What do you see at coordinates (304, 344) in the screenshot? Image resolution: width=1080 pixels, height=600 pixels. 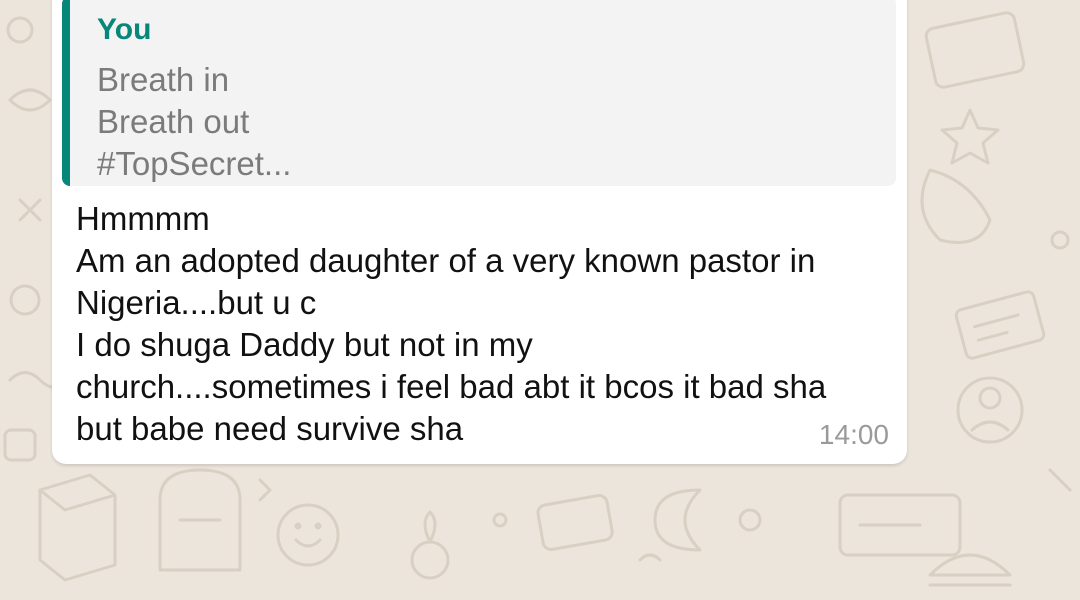 I see `message-text-line: I do shuga Daddy but not in my` at bounding box center [304, 344].